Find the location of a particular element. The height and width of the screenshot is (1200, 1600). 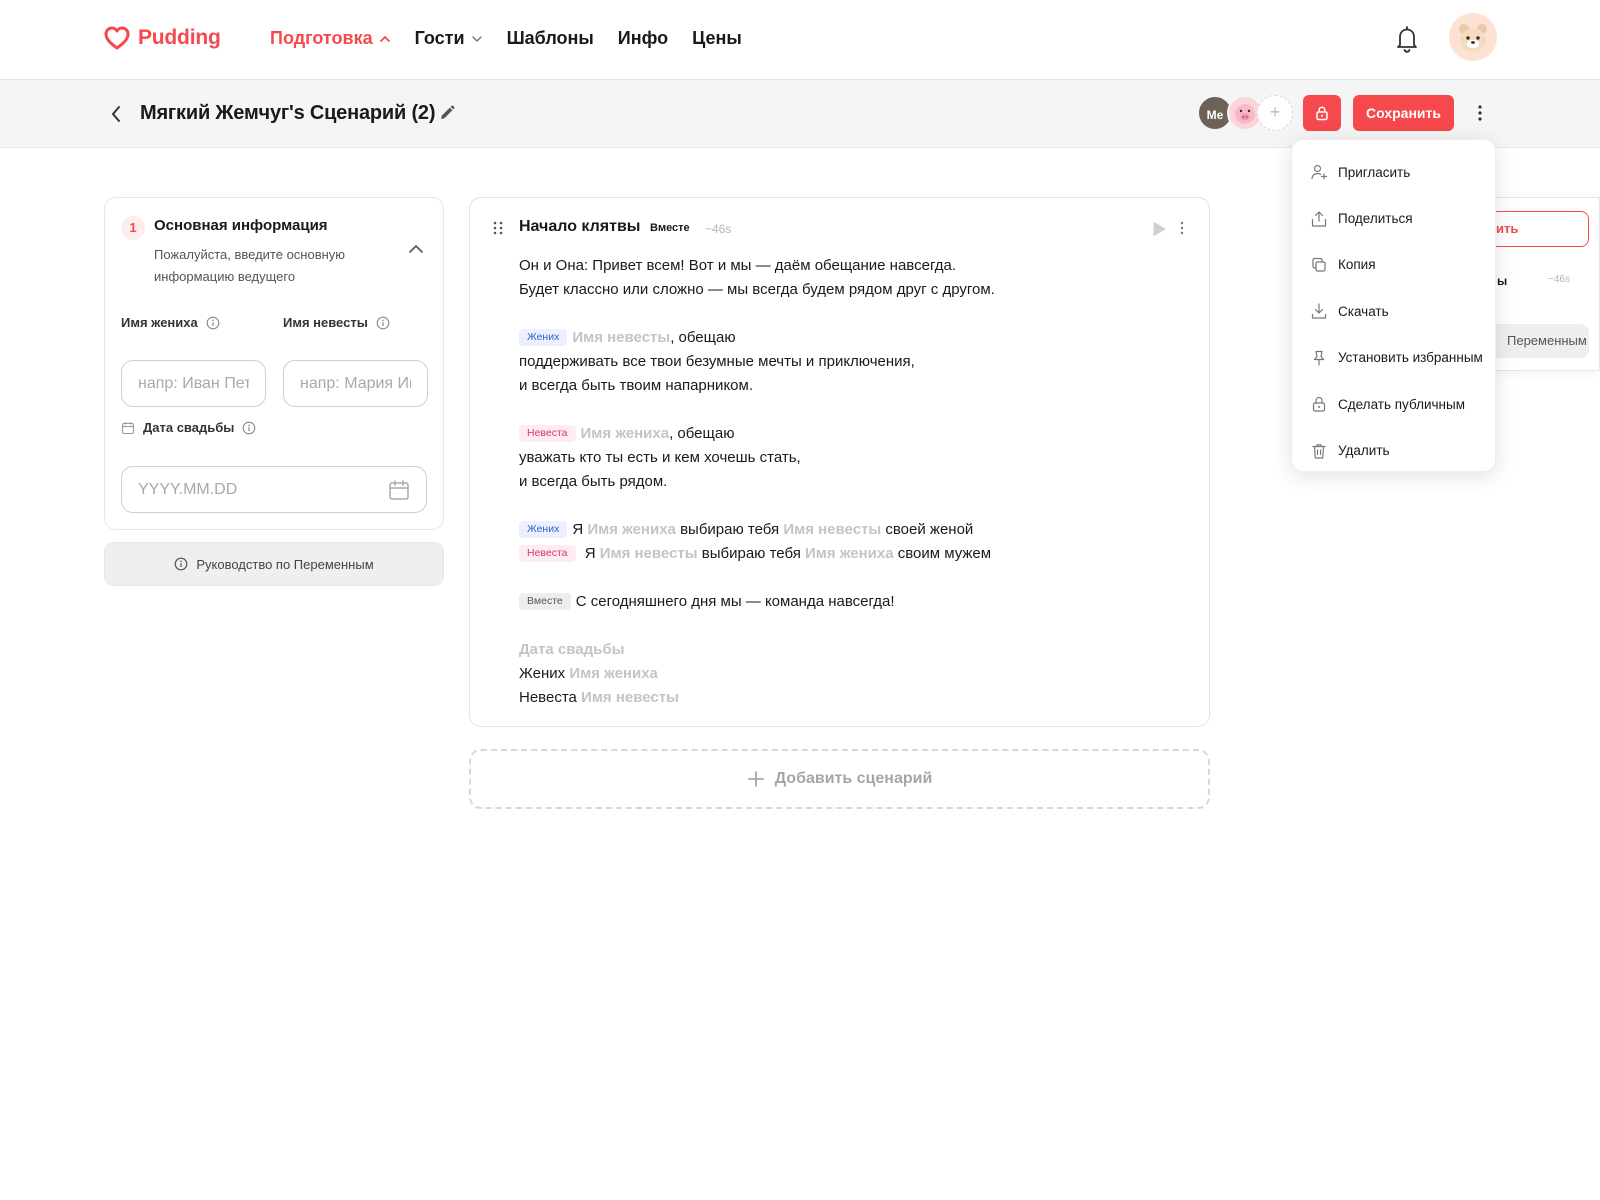

script-more-button is located at coordinates (1182, 228).